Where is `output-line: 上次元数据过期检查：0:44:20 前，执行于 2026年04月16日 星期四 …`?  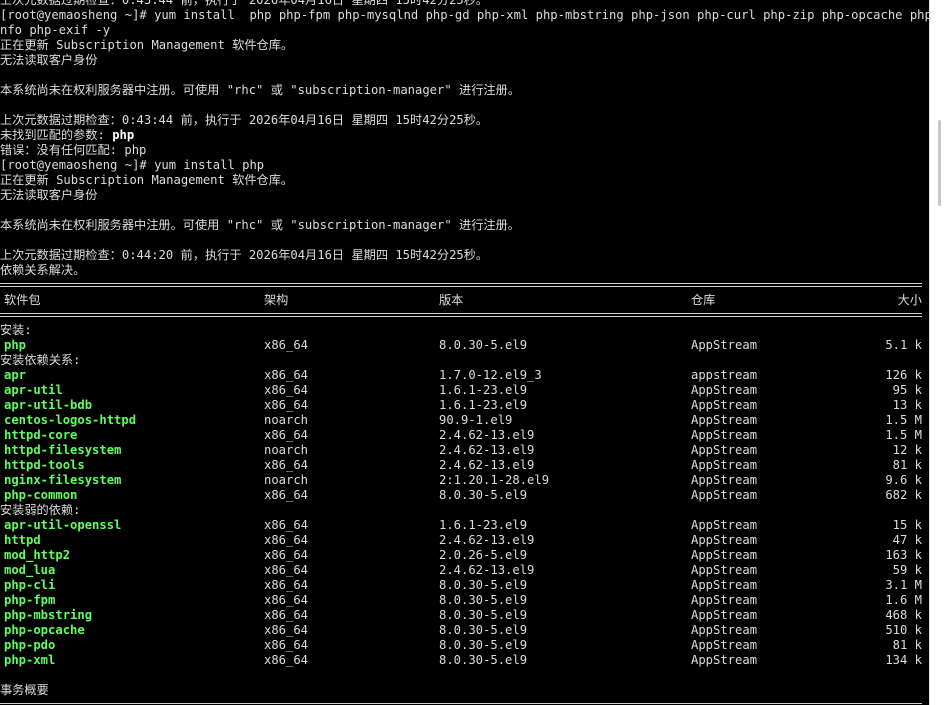
output-line: 上次元数据过期检查：0:44:20 前，执行于 2026年04月16日 星期四 … is located at coordinates (244, 255).